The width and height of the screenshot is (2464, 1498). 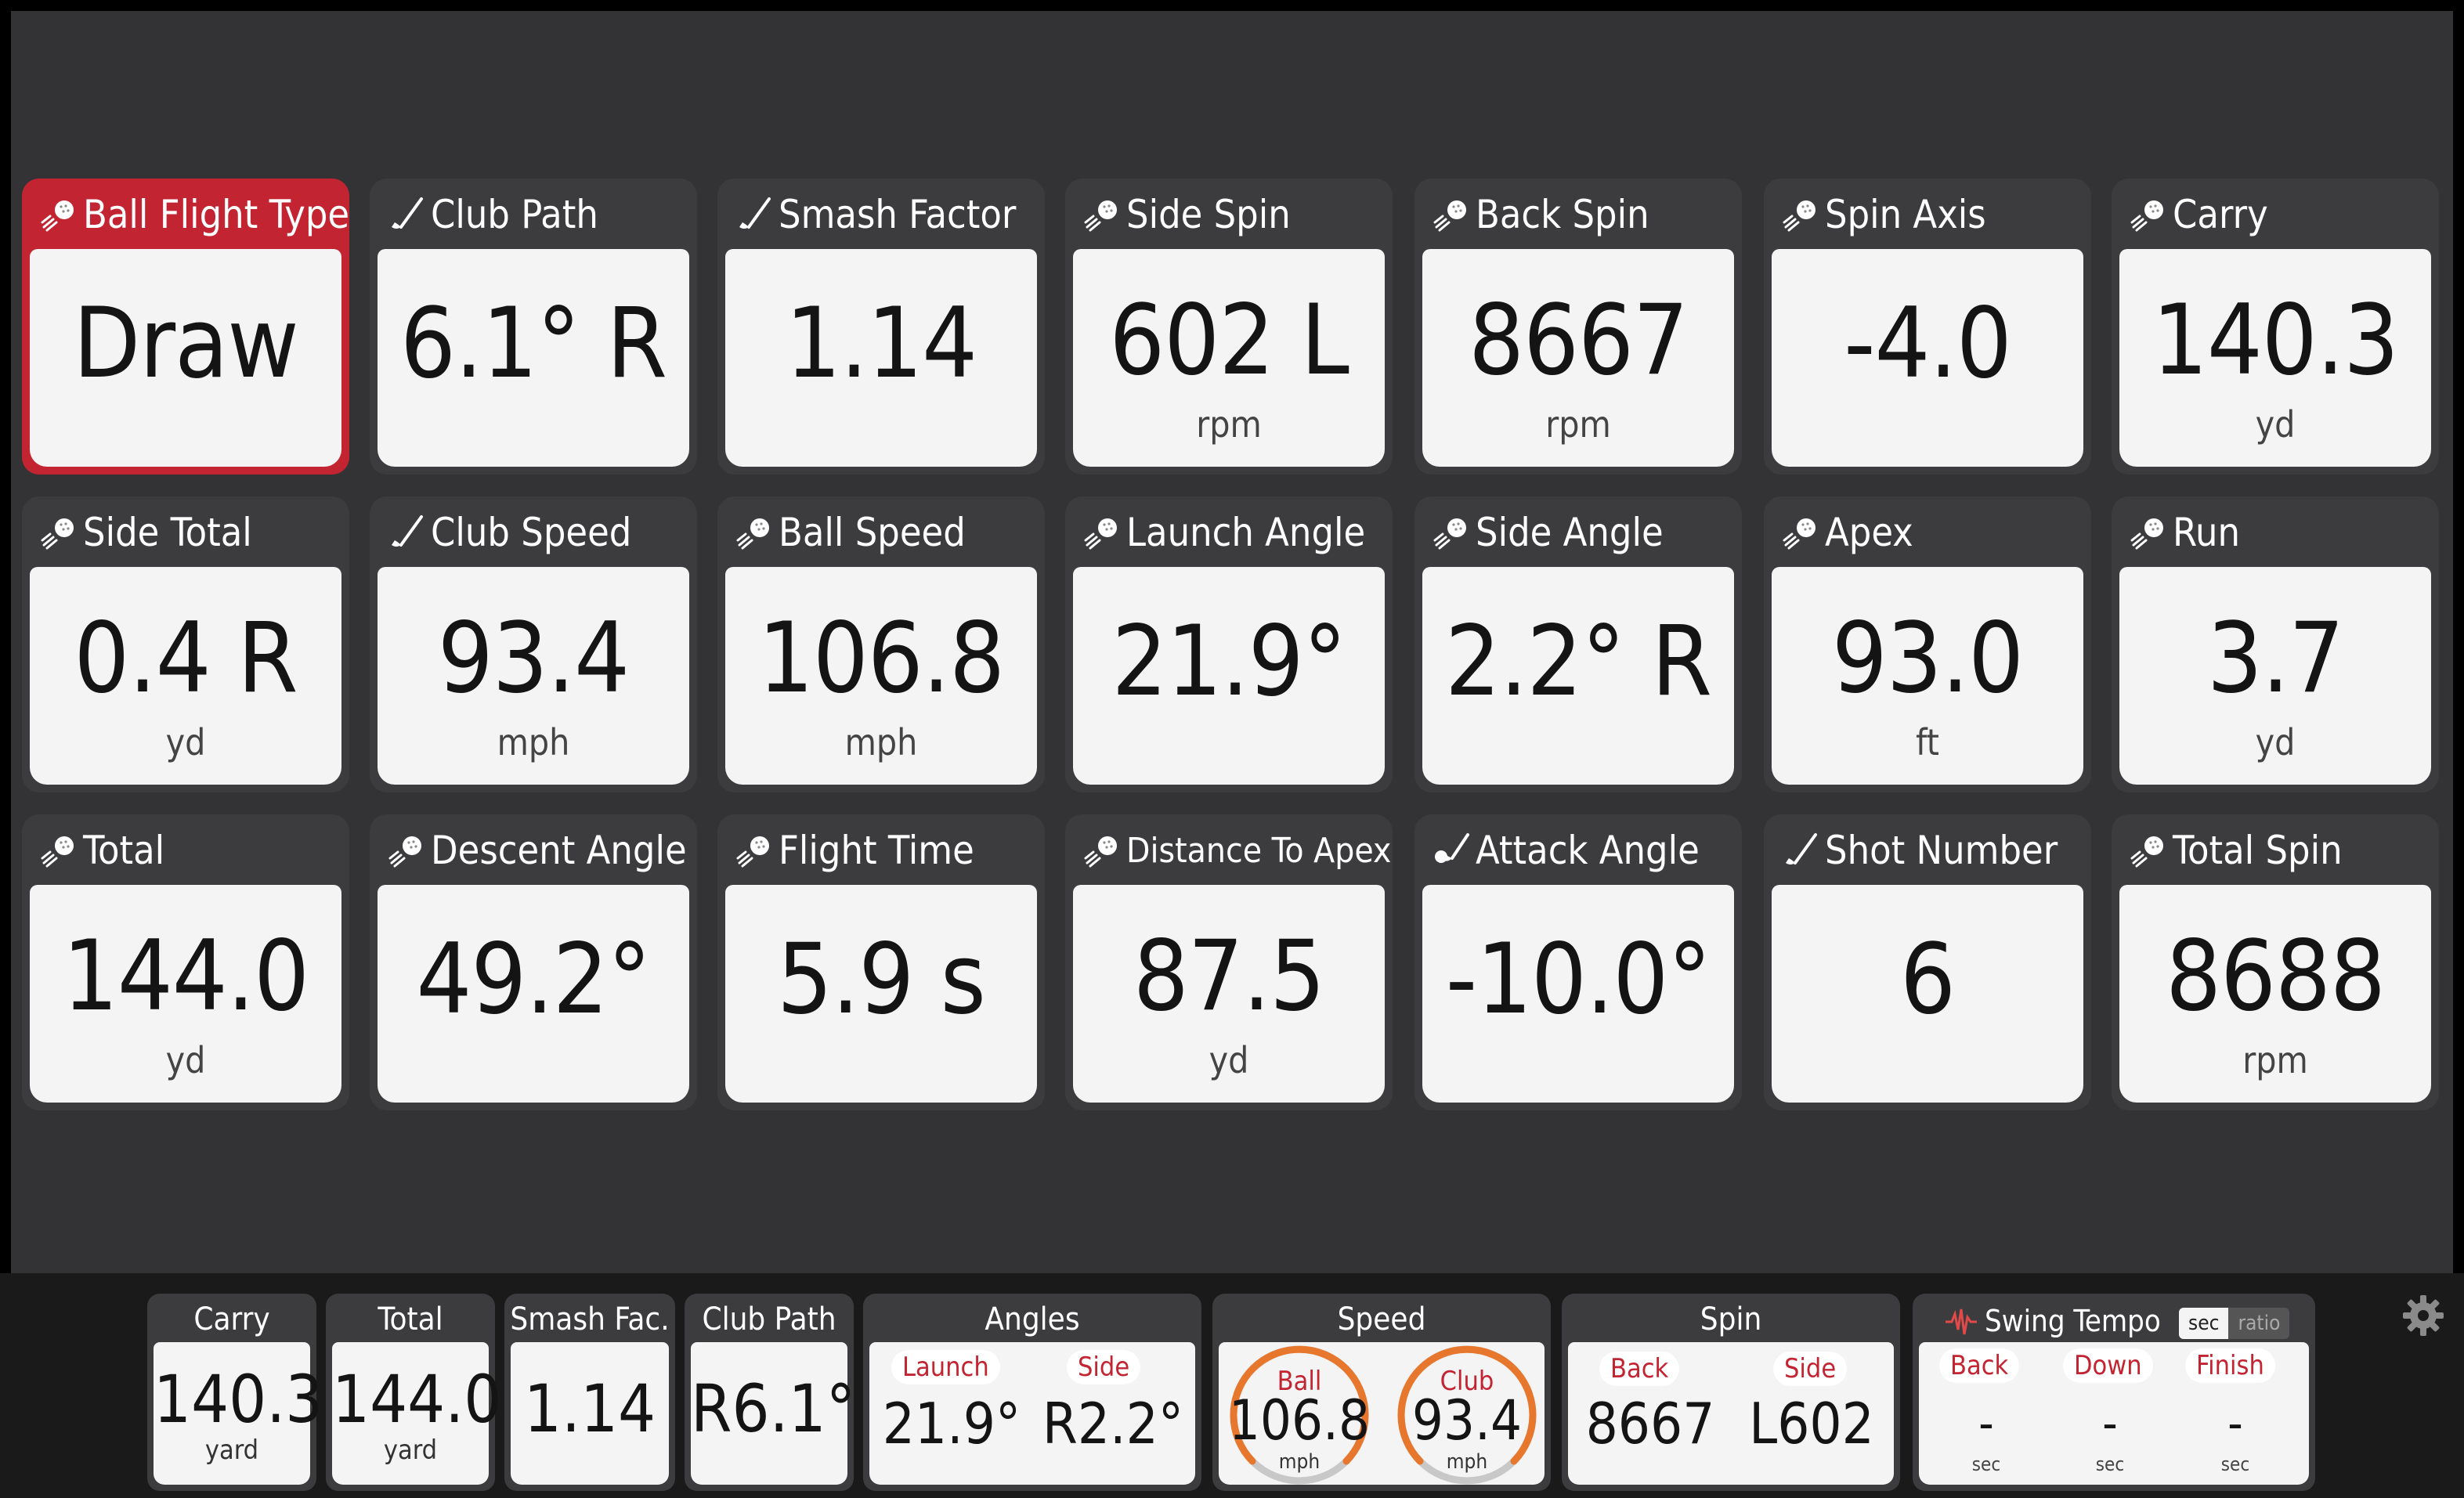 I want to click on tile-ball-speed: Ball Speed 106.8 mph, so click(x=881, y=644).